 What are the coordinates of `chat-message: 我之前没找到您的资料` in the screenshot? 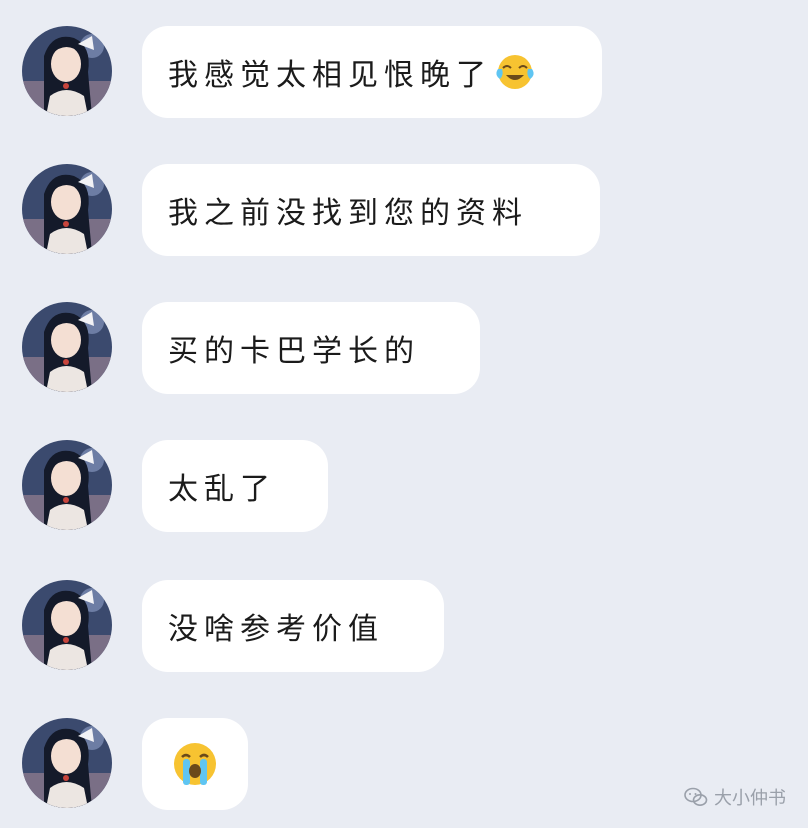 It's located at (402, 211).